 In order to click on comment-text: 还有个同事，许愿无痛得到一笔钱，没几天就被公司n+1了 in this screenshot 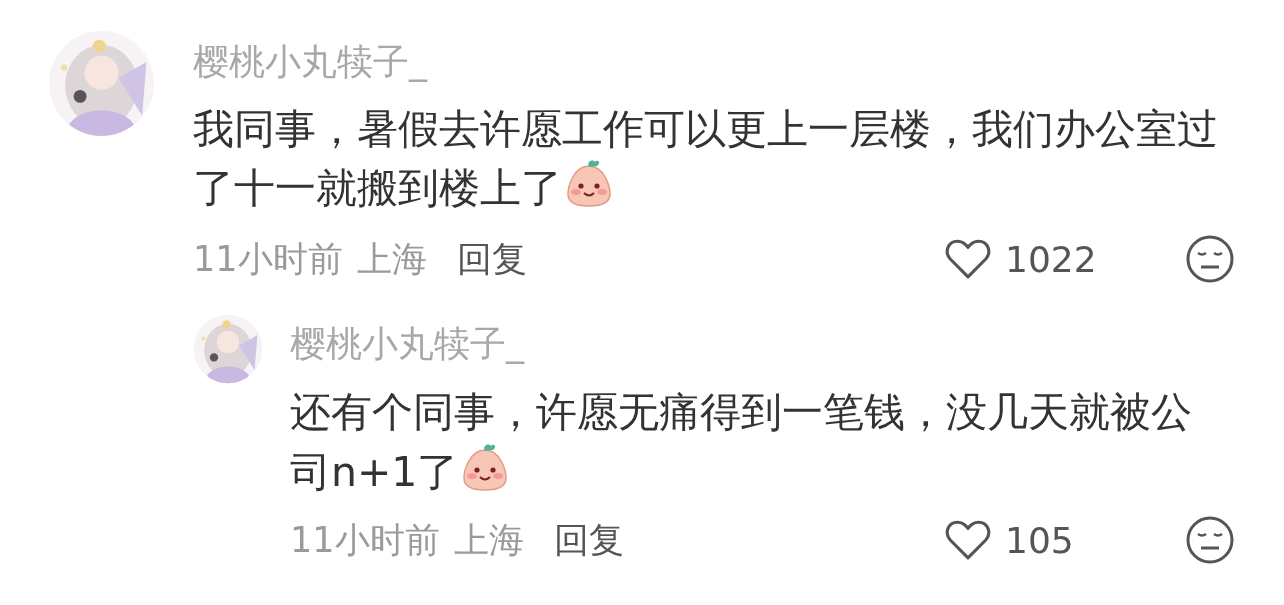, I will do `click(741, 442)`.